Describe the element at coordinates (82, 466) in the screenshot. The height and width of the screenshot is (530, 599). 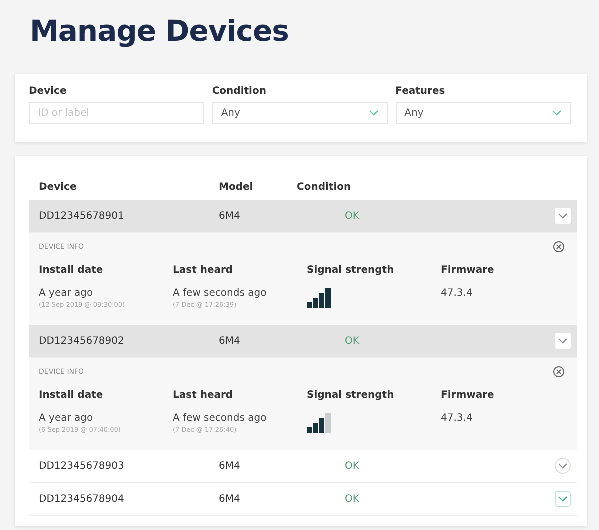
I see `device-id: DD12345678903` at that location.